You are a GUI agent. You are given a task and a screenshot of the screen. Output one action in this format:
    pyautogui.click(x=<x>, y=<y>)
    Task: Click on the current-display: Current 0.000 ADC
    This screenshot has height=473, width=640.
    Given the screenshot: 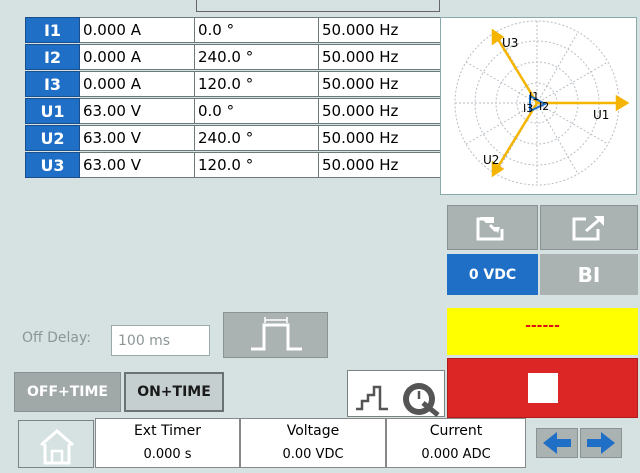 What is the action you would take?
    pyautogui.click(x=456, y=443)
    